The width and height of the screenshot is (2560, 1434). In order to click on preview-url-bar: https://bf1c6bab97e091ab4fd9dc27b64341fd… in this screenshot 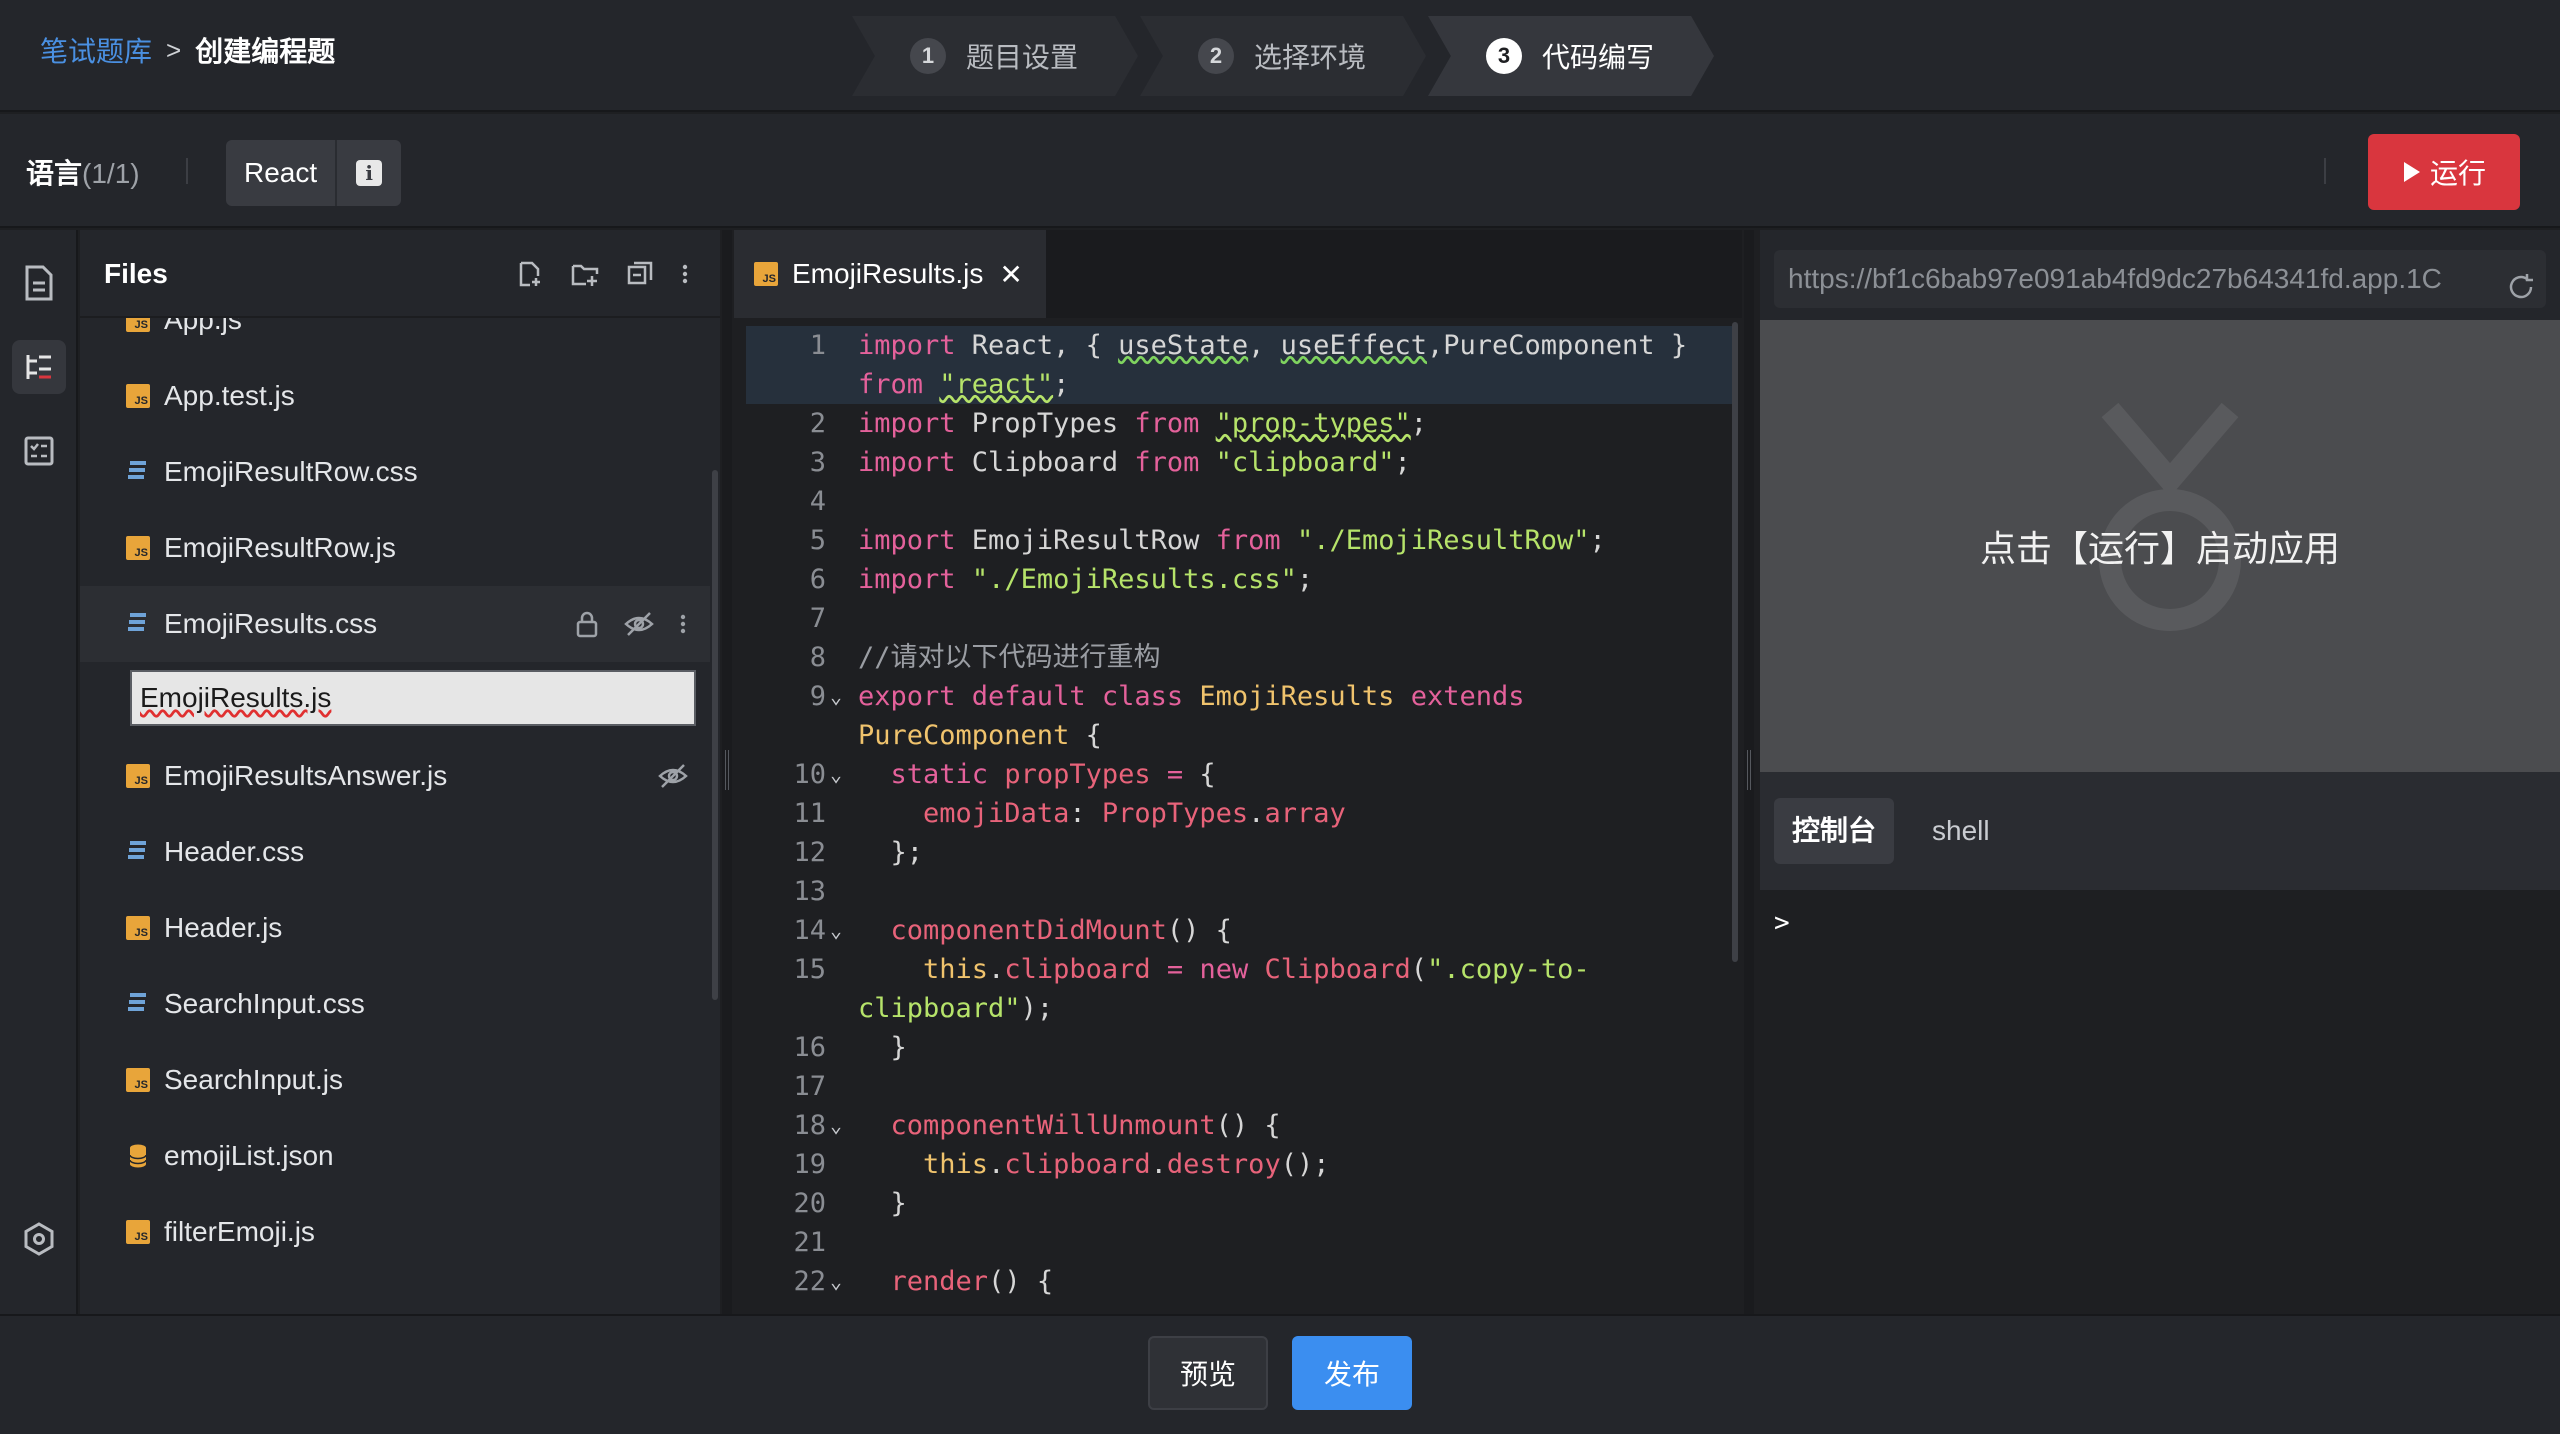, I will do `click(2160, 279)`.